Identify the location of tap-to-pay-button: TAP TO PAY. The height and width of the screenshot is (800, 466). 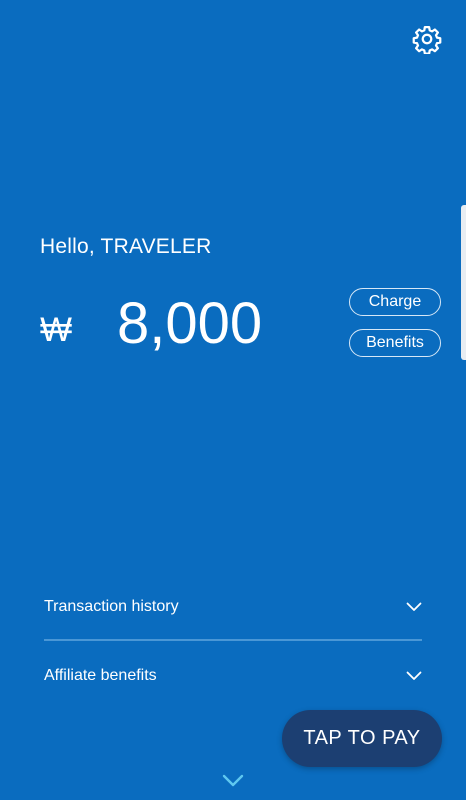
(362, 738).